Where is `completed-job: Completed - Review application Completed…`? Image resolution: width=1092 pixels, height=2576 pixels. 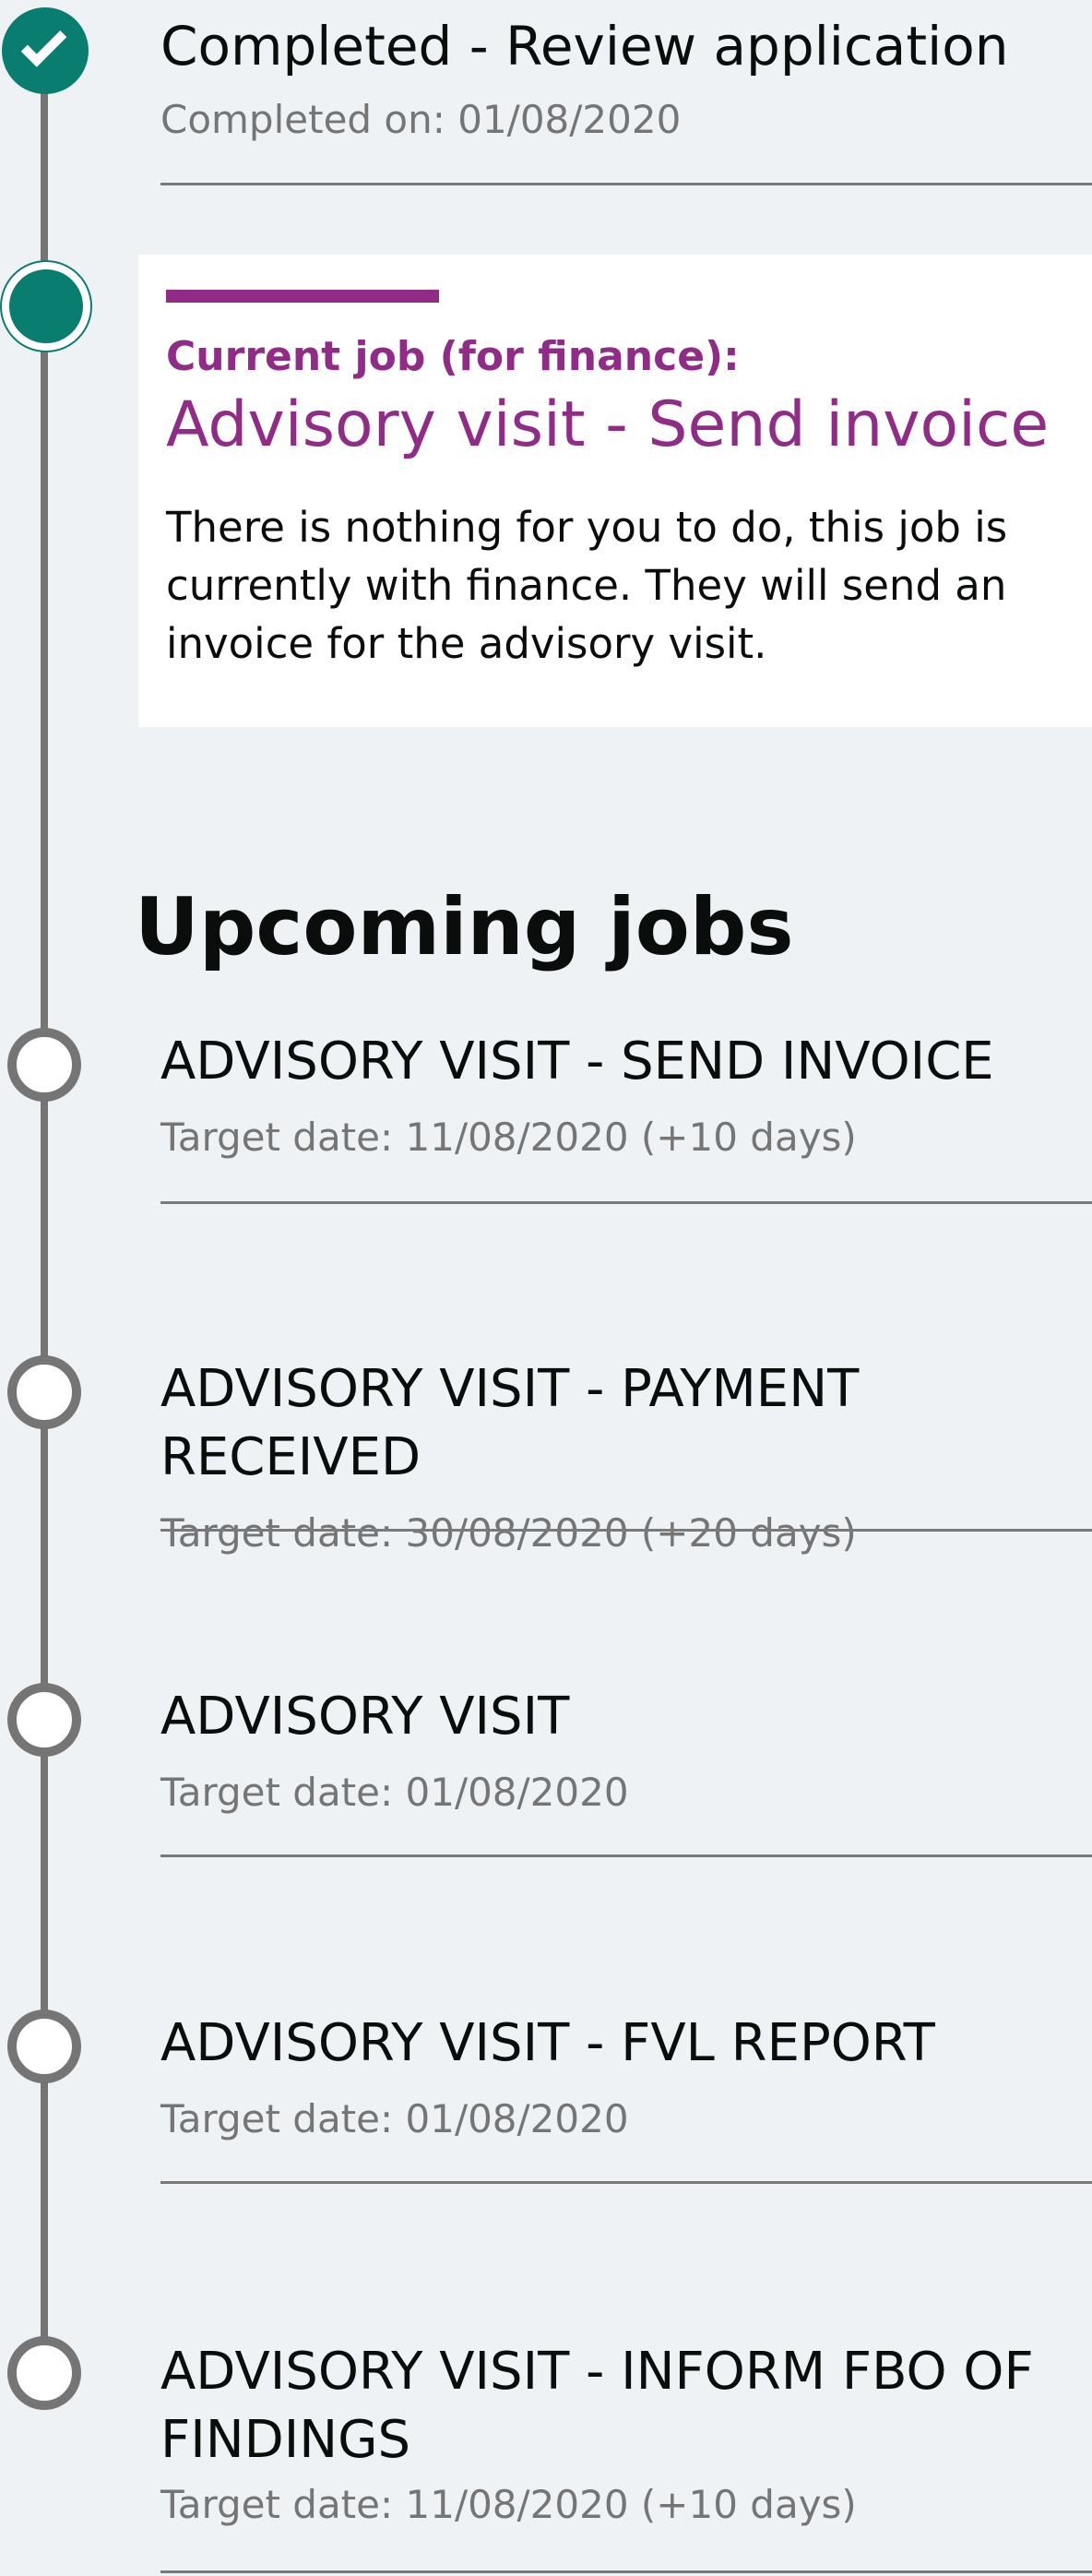
completed-job: Completed - Review application Completed… is located at coordinates (626, 78).